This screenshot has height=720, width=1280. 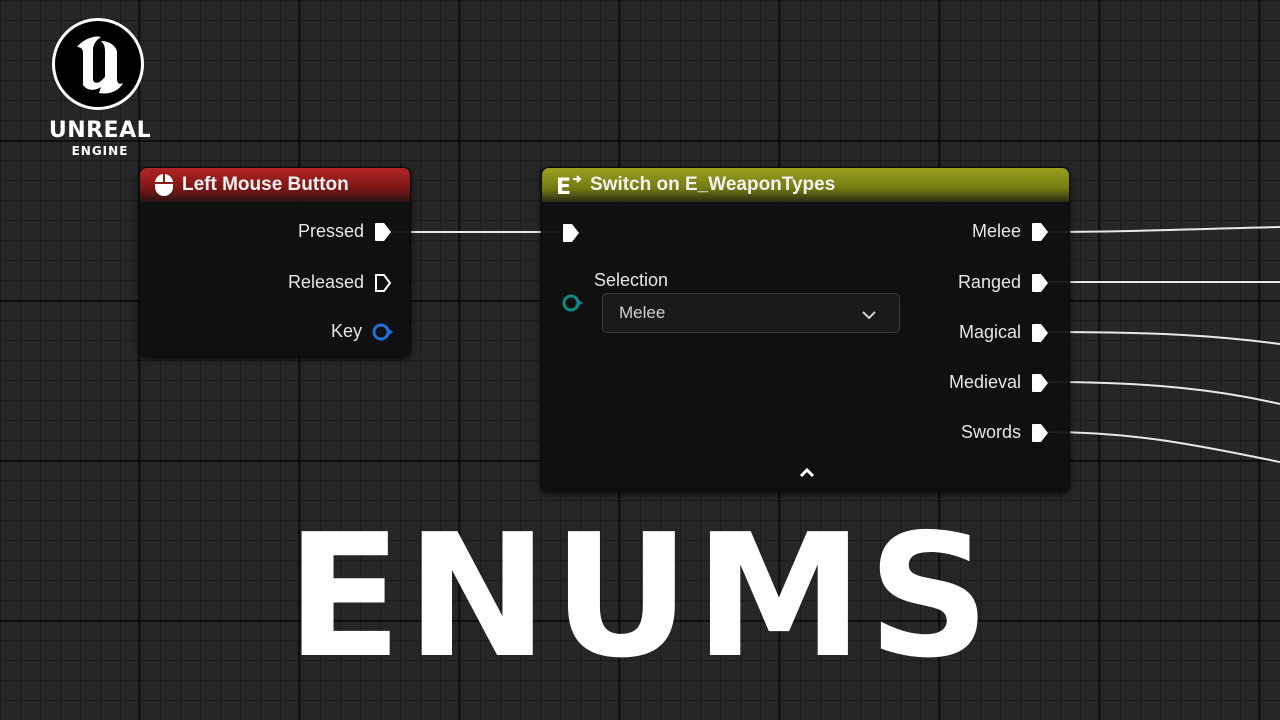 I want to click on pin-label: Swords, so click(x=990, y=432).